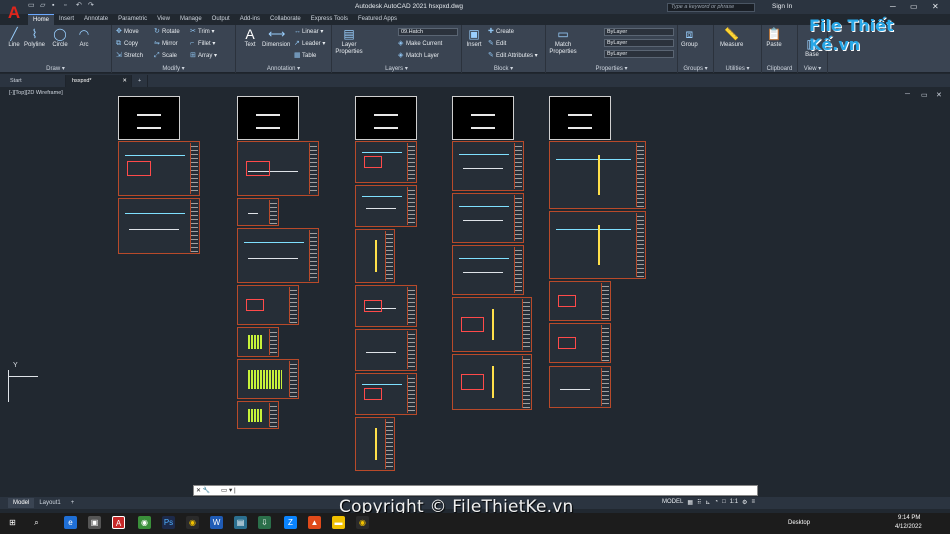  What do you see at coordinates (129, 56) in the screenshot?
I see `stretch-button: ⇲ Stretch` at bounding box center [129, 56].